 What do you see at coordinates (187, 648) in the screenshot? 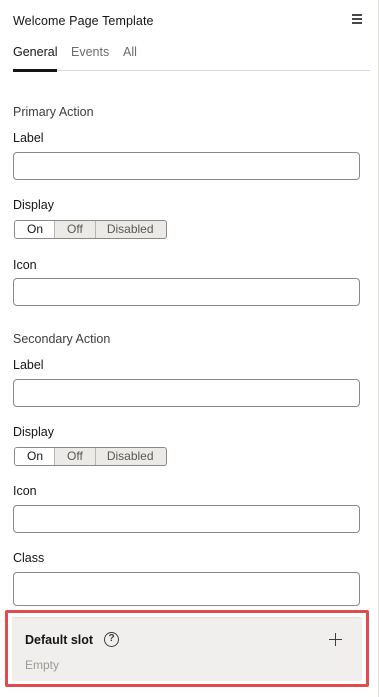
I see `highlight-frame` at bounding box center [187, 648].